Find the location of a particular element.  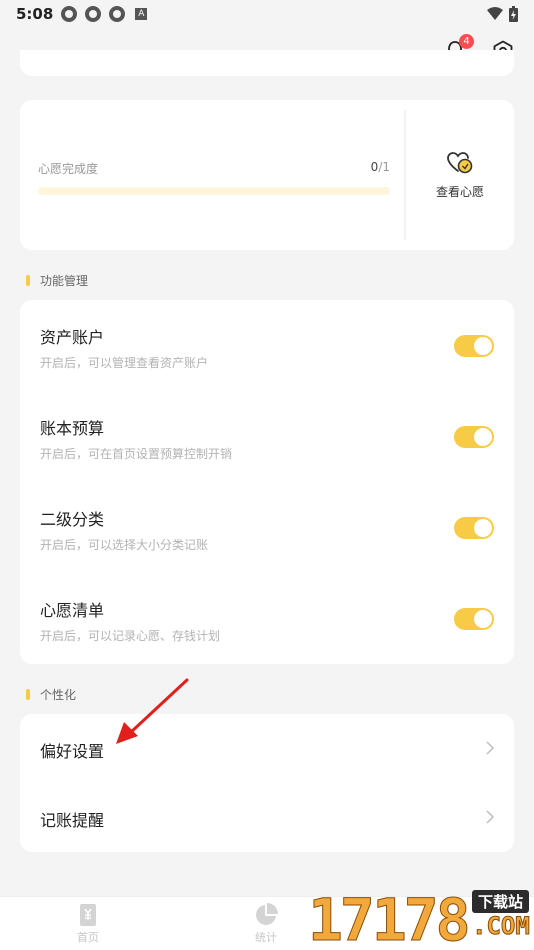

wish-heart-icon is located at coordinates (460, 162).